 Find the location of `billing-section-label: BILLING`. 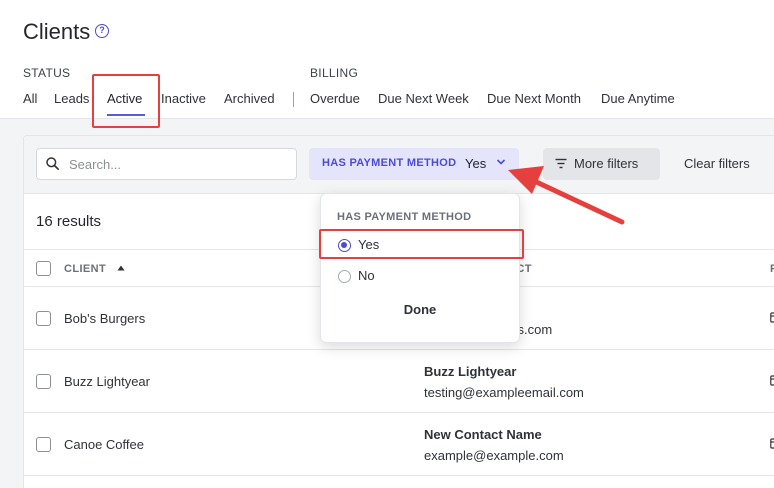

billing-section-label: BILLING is located at coordinates (334, 73).